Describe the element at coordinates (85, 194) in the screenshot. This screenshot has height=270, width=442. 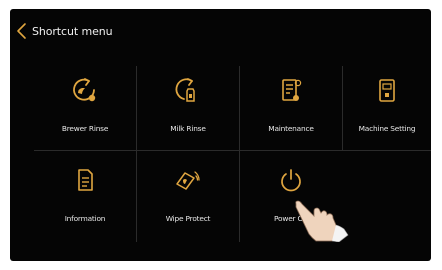
I see `tile-information: Information` at that location.